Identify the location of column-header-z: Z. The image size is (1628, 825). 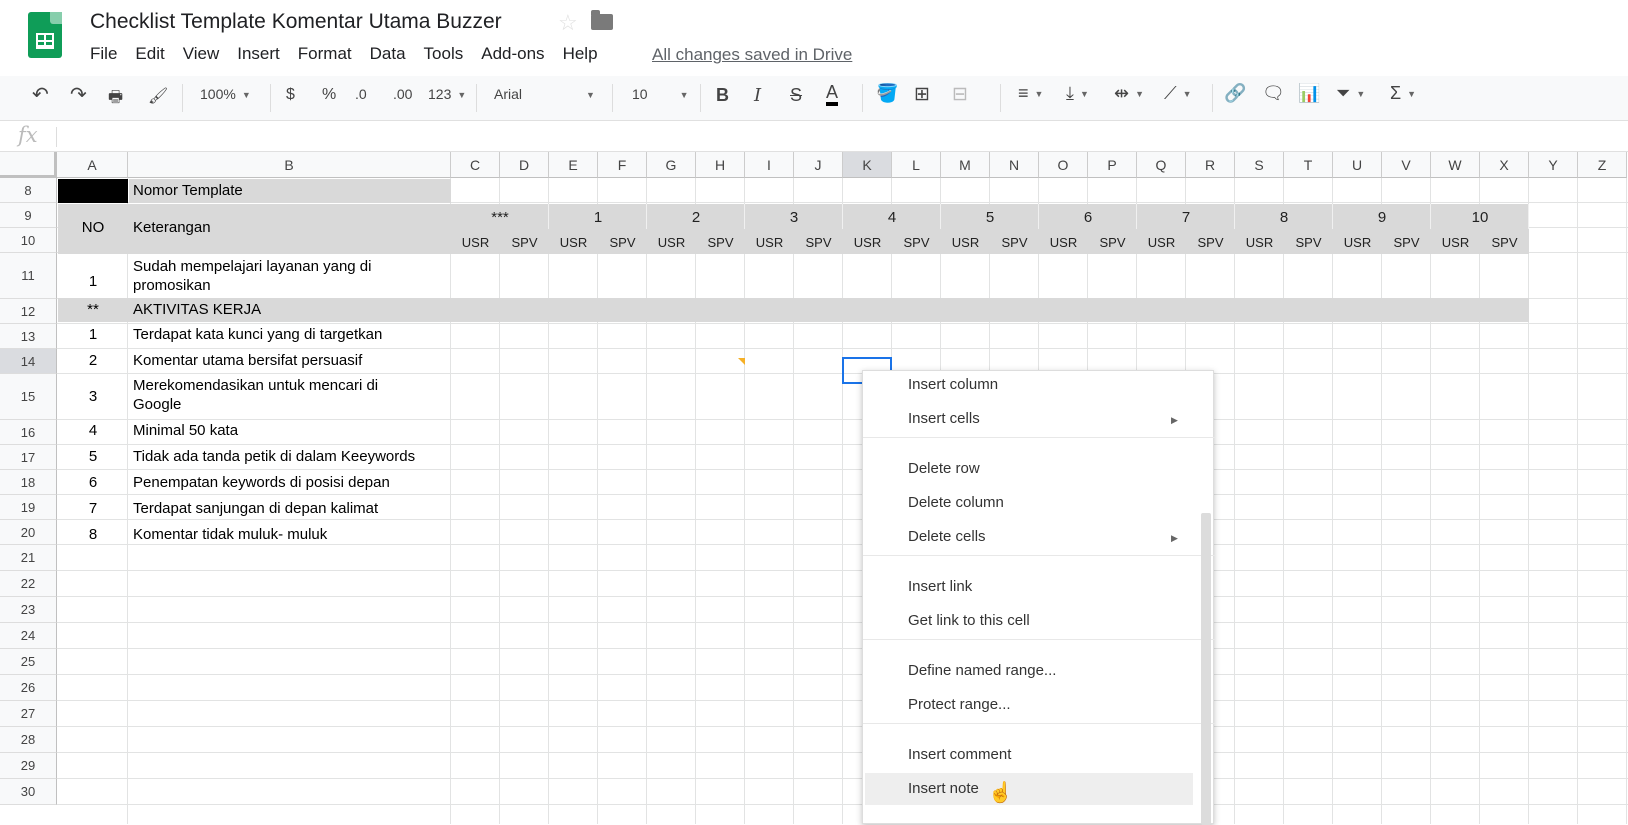
(1602, 165).